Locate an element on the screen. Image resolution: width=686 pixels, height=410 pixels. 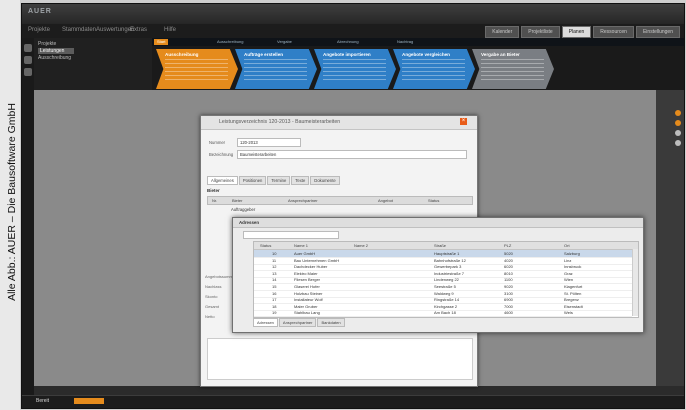
menu-item: Extras is located at coordinates (138, 30).